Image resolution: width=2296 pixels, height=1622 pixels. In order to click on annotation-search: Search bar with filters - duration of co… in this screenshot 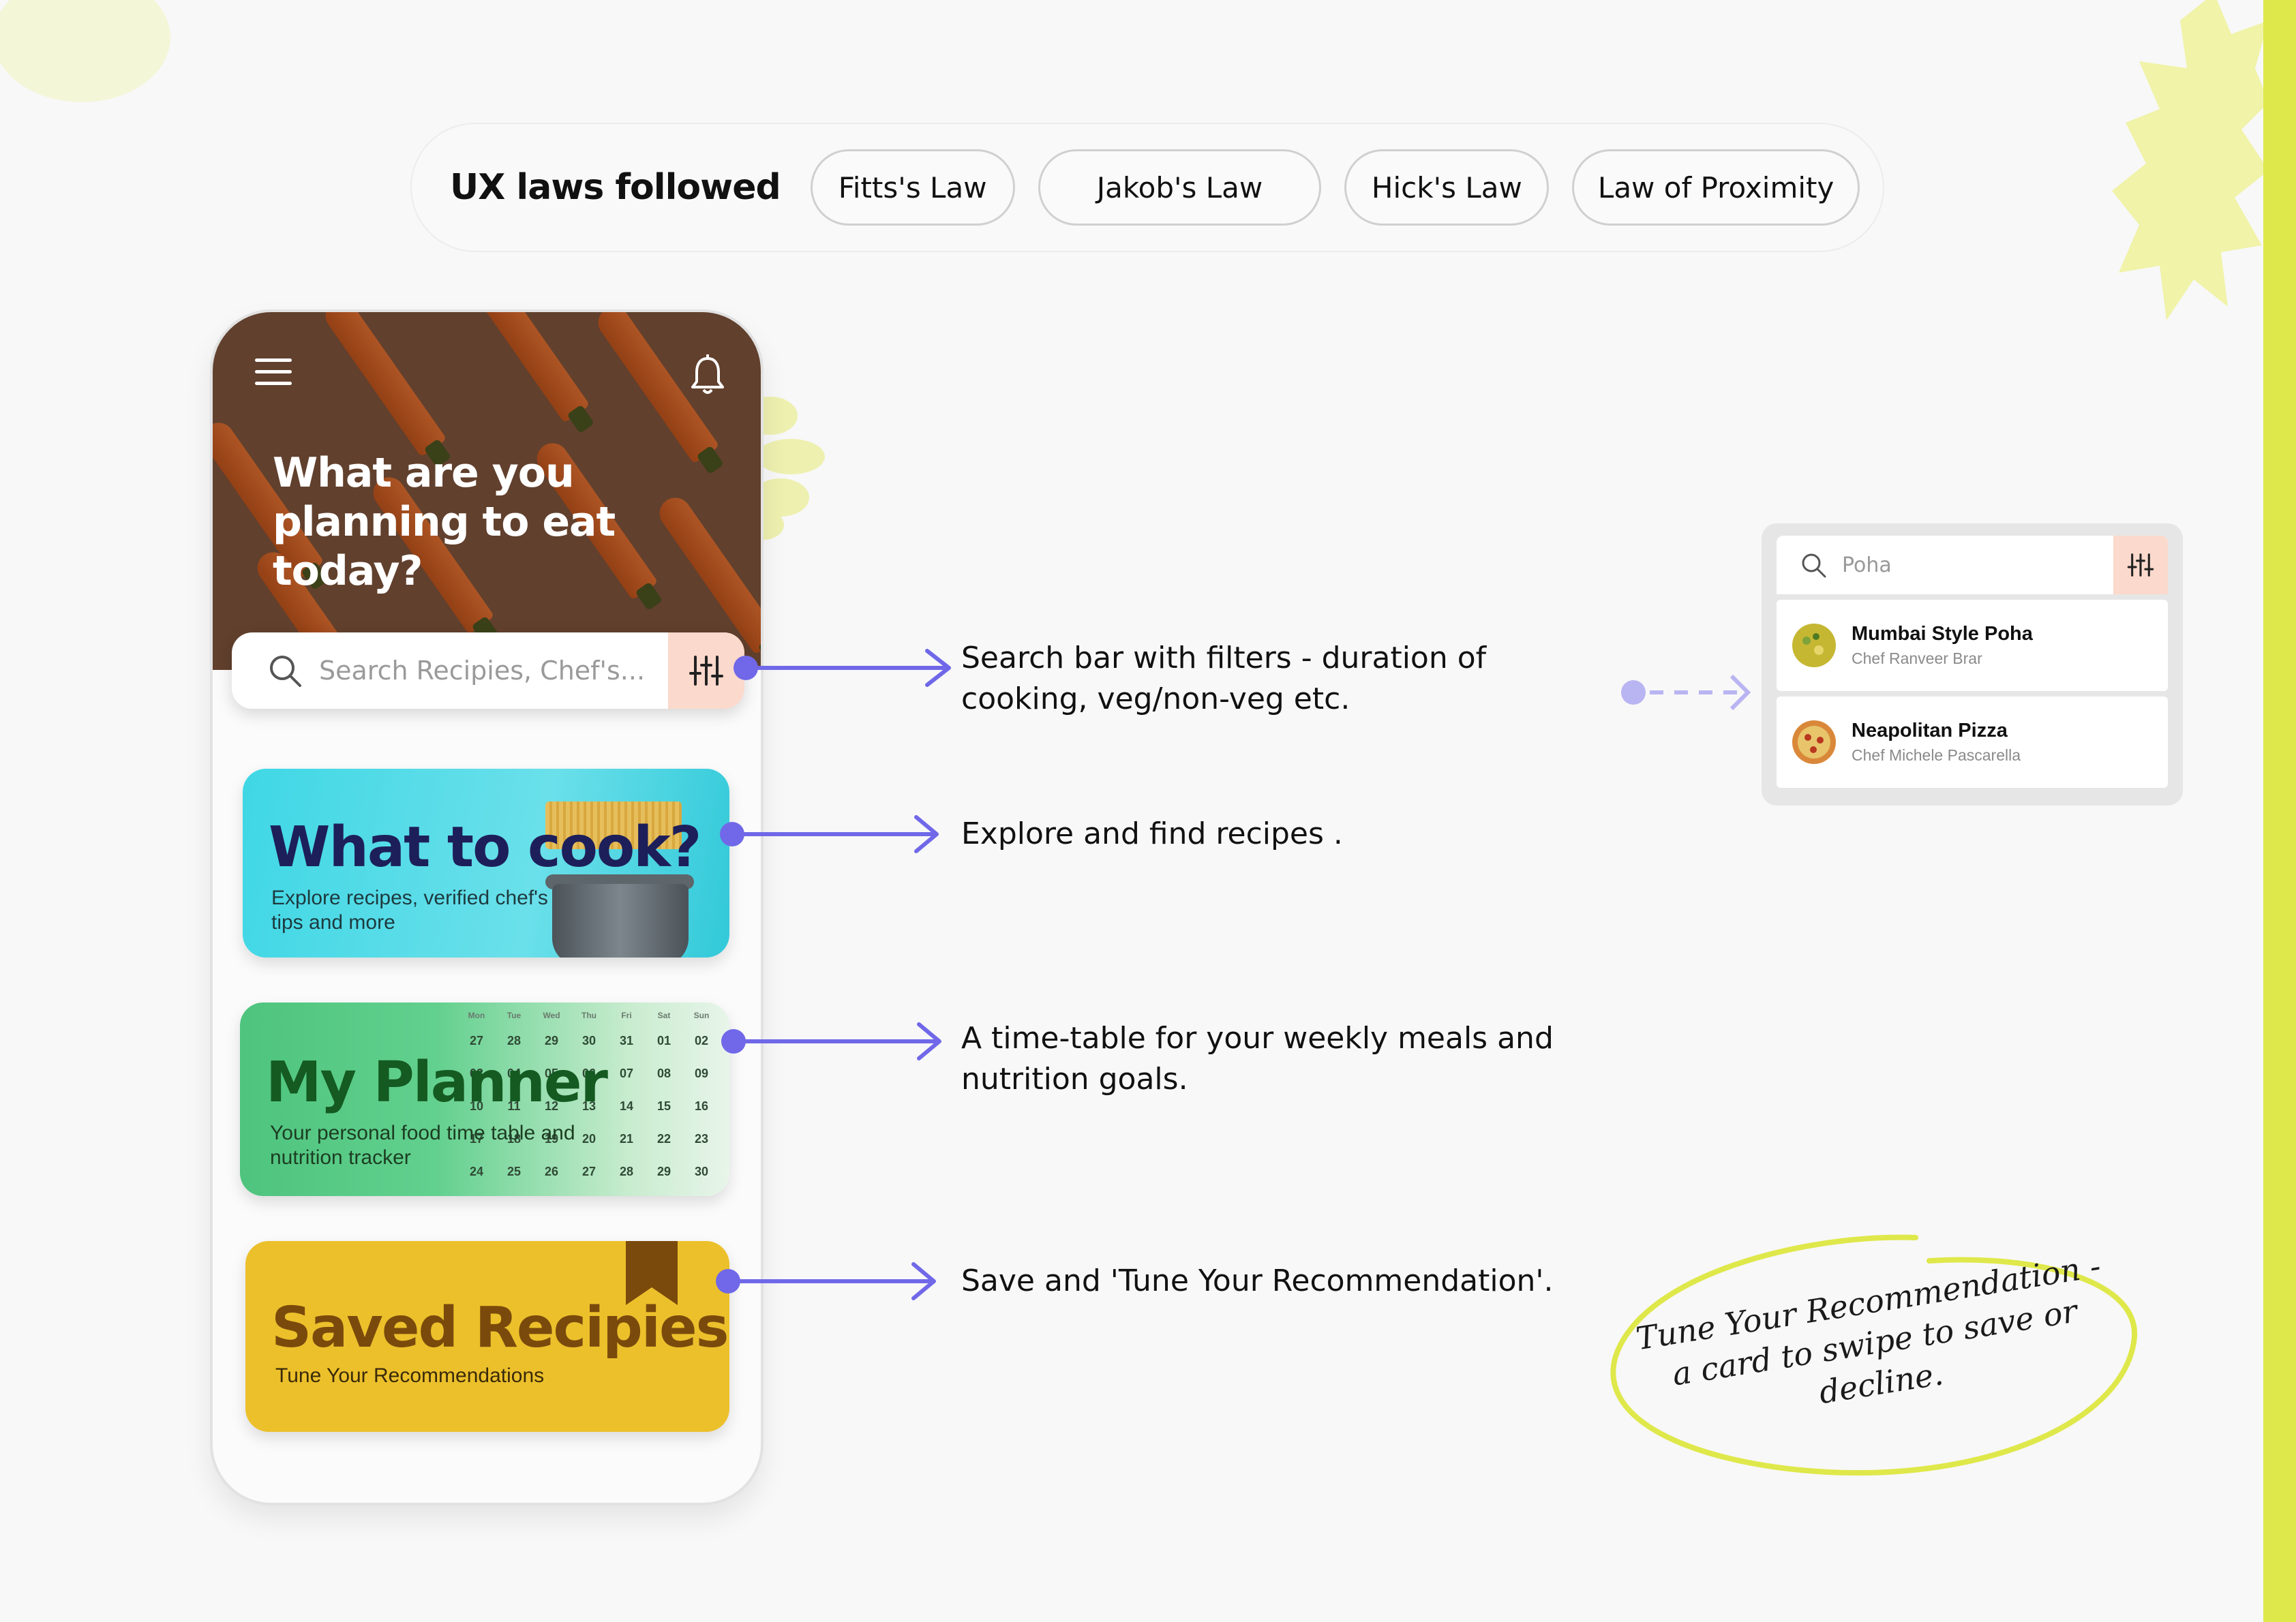, I will do `click(1224, 678)`.